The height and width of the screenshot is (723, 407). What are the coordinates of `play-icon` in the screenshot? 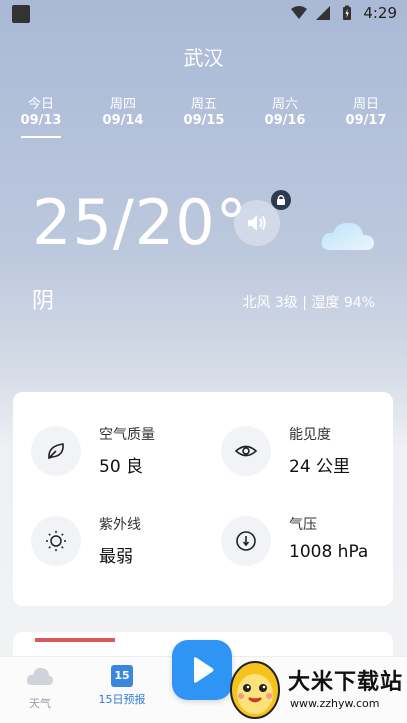 It's located at (204, 670).